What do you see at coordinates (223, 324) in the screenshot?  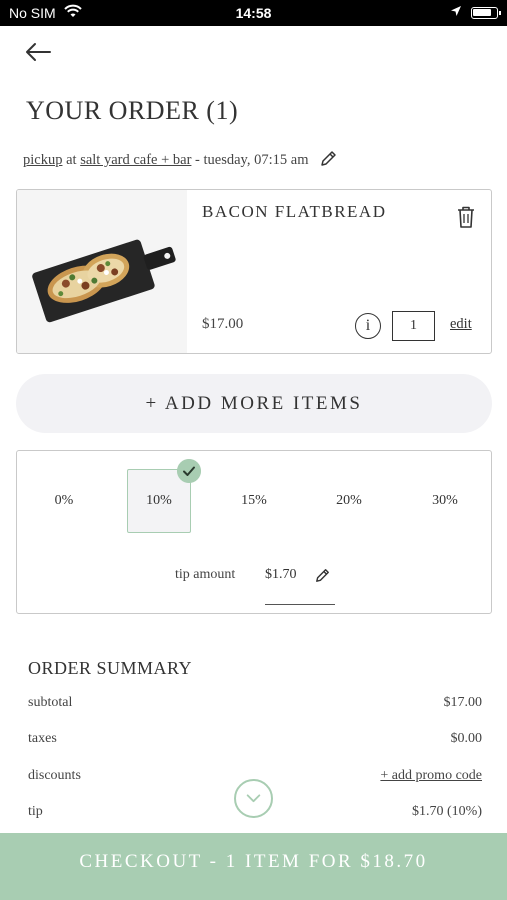 I see `item-price: $17.00` at bounding box center [223, 324].